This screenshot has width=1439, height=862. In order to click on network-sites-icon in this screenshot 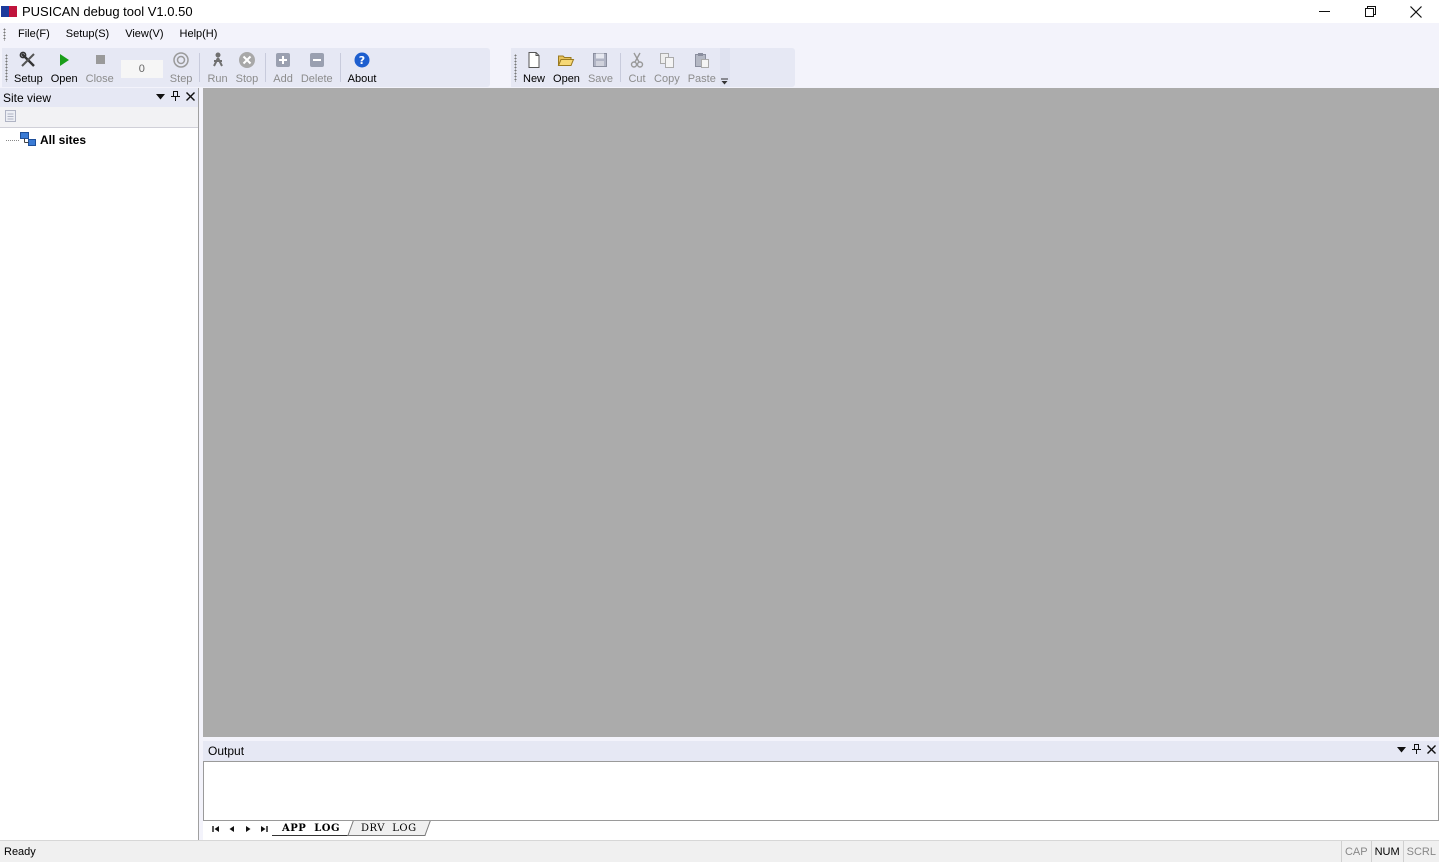, I will do `click(28, 140)`.